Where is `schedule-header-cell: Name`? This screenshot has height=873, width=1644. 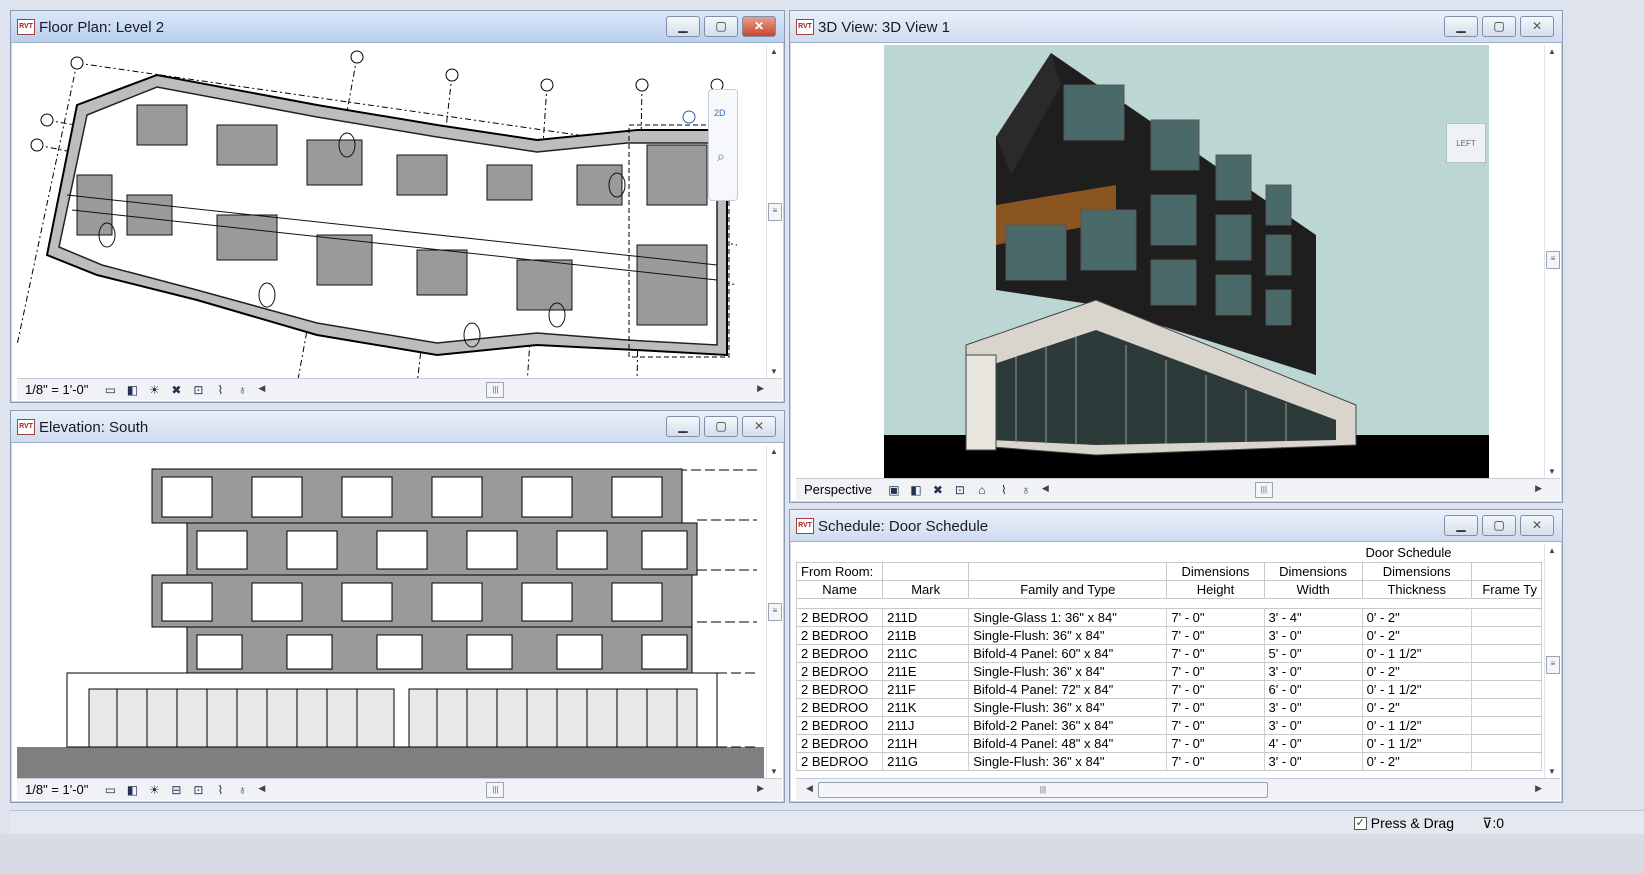 schedule-header-cell: Name is located at coordinates (840, 589).